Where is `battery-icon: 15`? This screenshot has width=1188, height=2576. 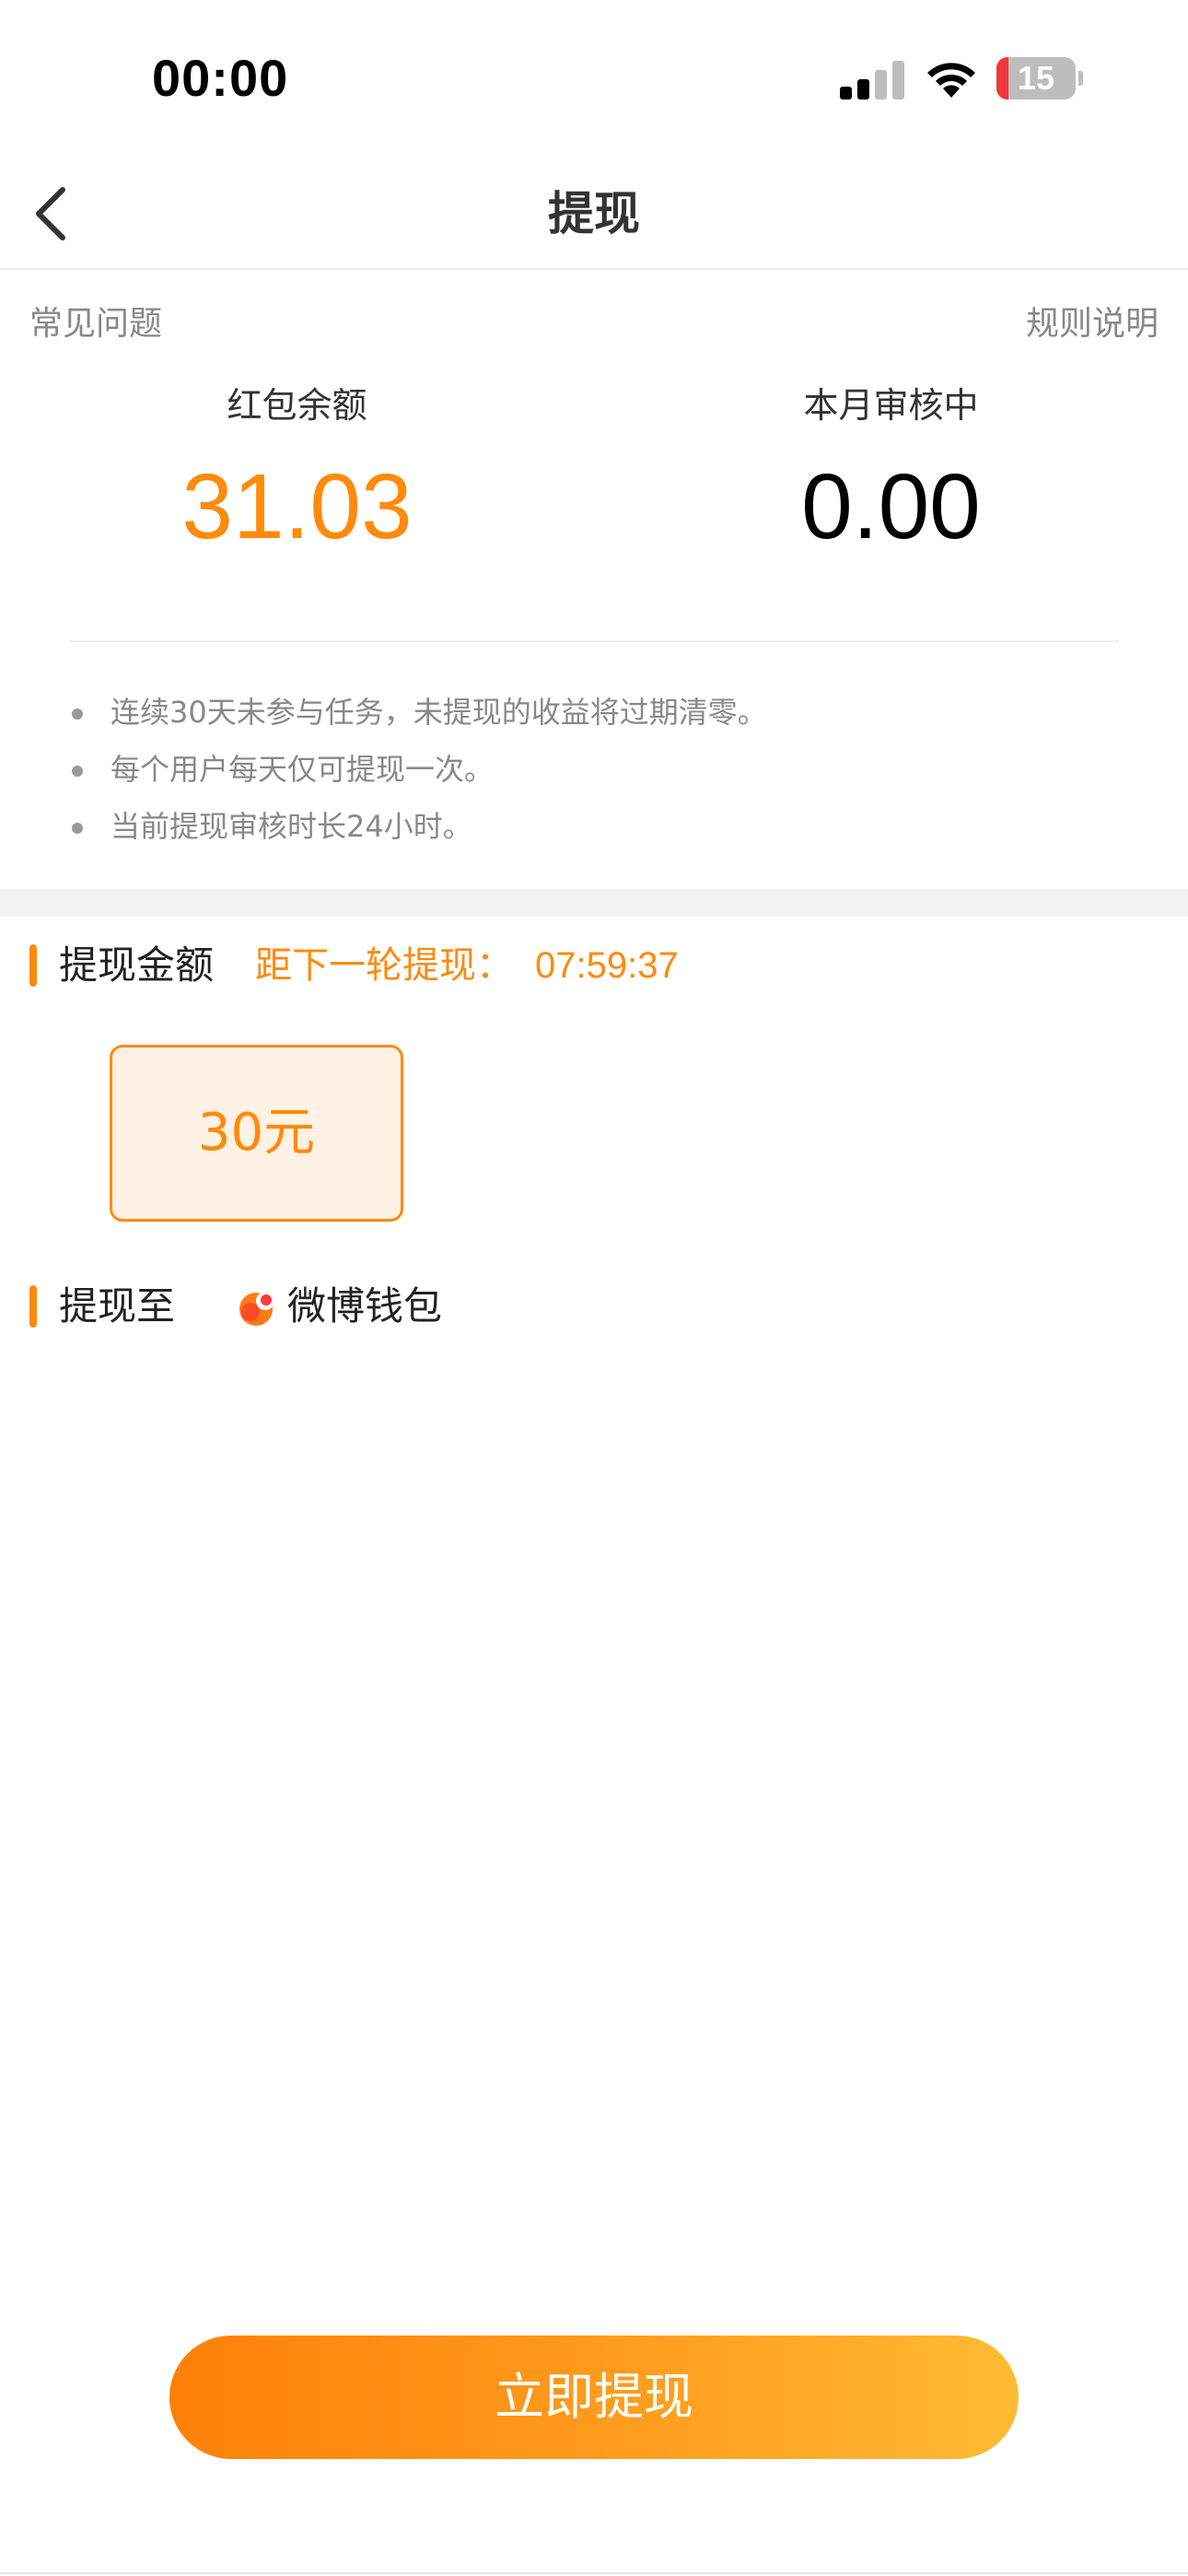
battery-icon: 15 is located at coordinates (1039, 78).